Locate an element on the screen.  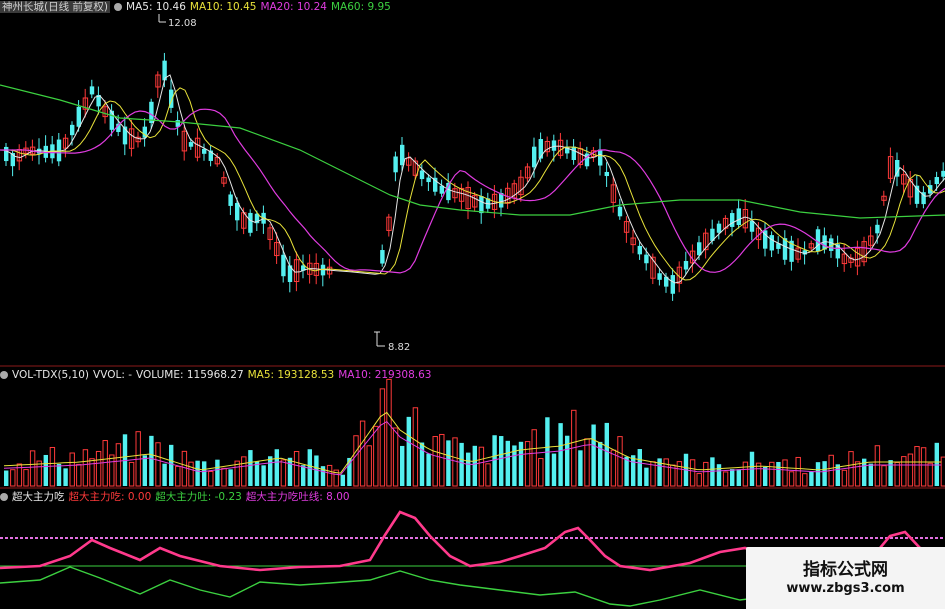
spit-label: 超大主力吐: -0.23 is located at coordinates (198, 497).